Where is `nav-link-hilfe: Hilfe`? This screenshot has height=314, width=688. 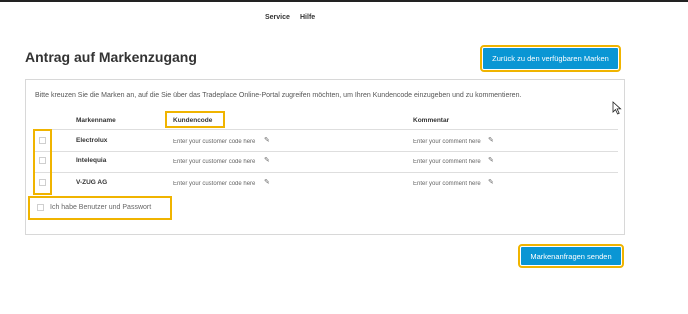 nav-link-hilfe: Hilfe is located at coordinates (307, 17).